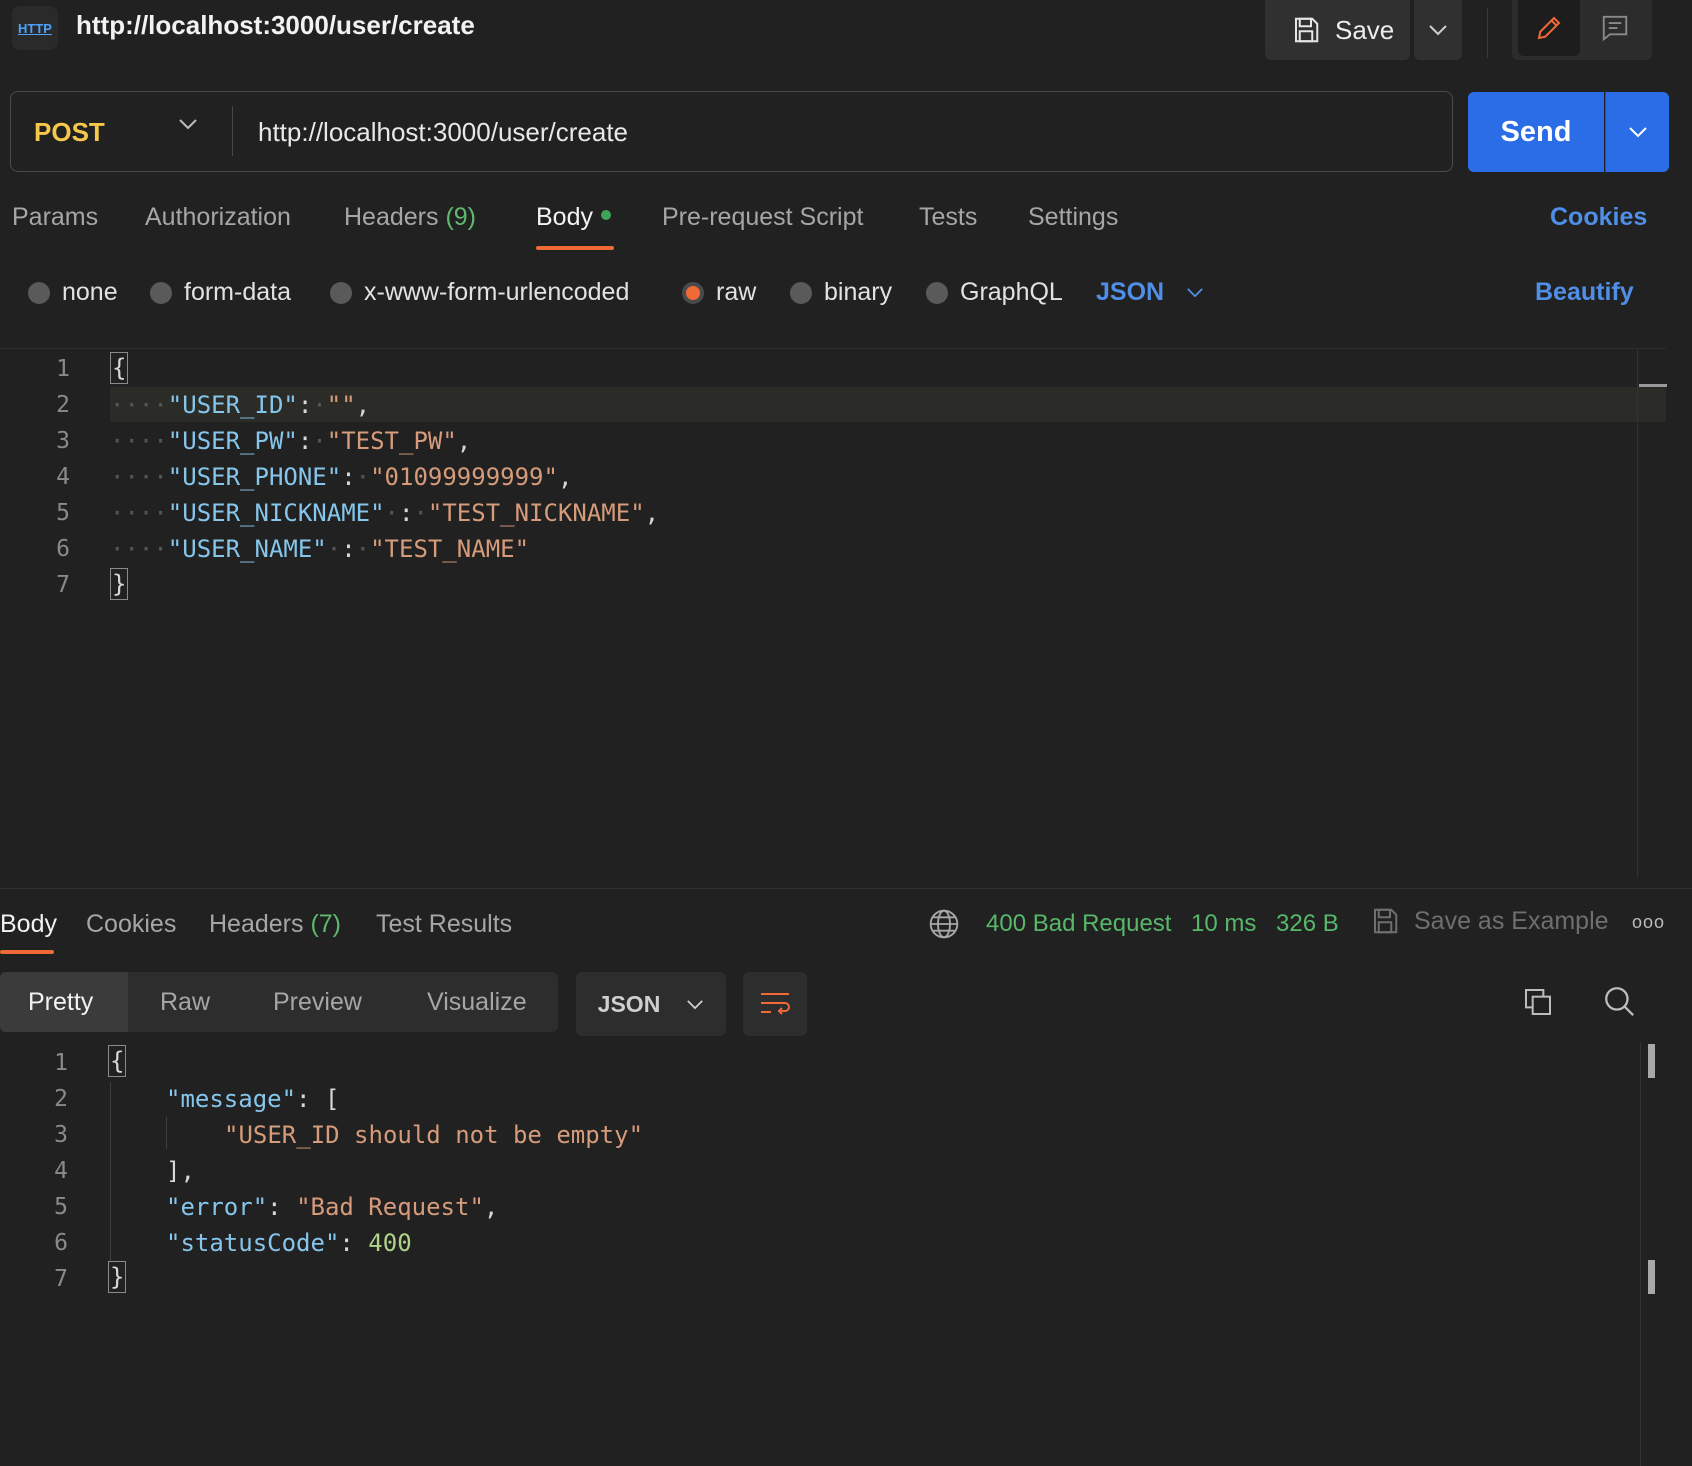  I want to click on save-options-button, so click(1438, 30).